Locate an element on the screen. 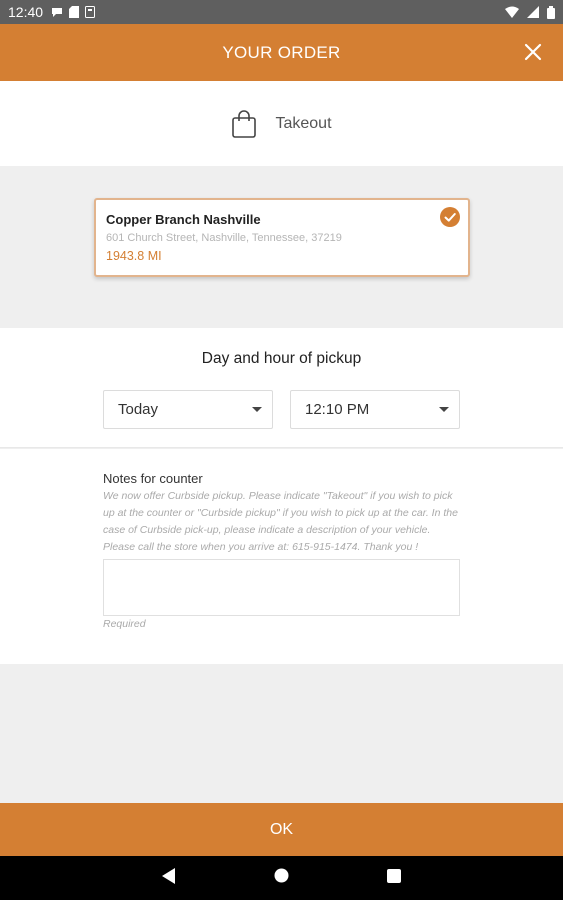  order-mode: Takeout is located at coordinates (281, 123).